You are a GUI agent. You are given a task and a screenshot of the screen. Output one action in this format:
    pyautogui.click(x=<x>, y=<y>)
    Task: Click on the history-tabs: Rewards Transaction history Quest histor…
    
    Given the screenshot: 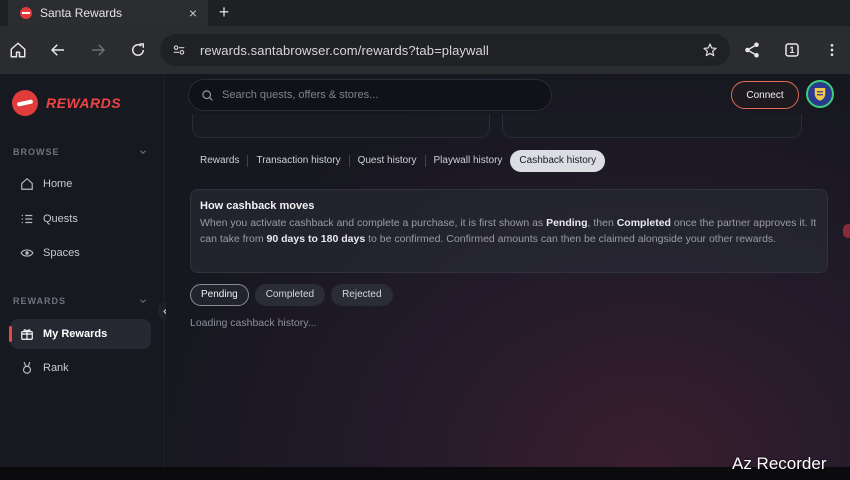 What is the action you would take?
    pyautogui.click(x=399, y=161)
    